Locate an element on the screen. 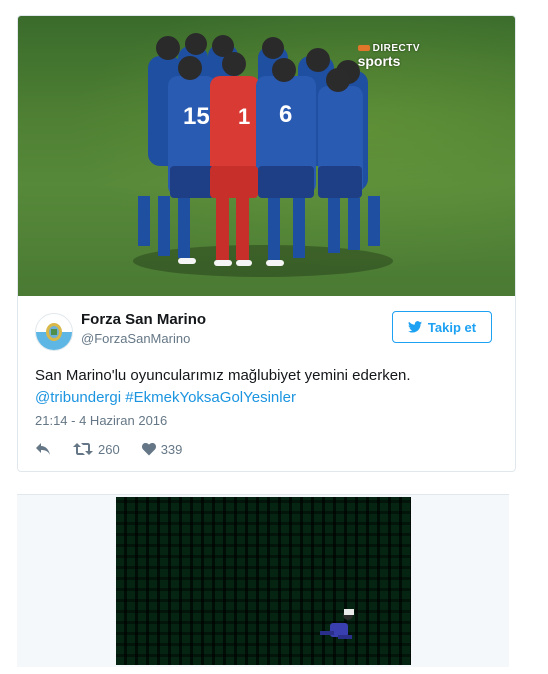  jersey-number-15: 15 is located at coordinates (196, 116).